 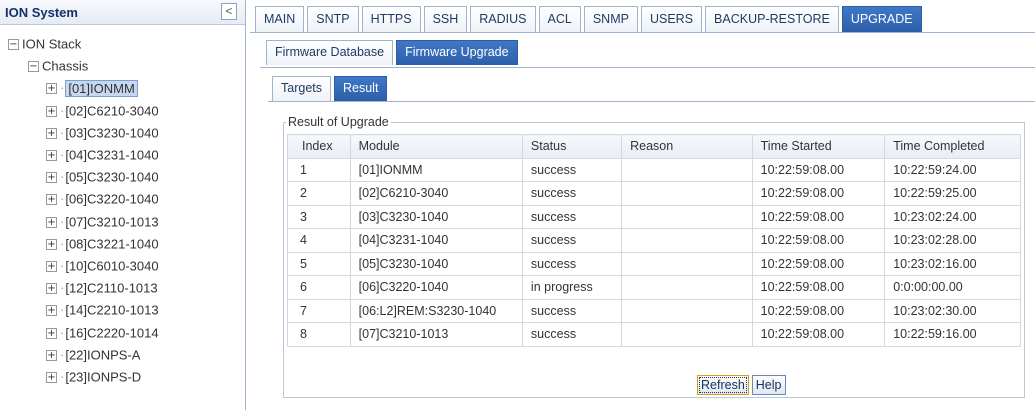 What do you see at coordinates (111, 177) in the screenshot?
I see `tree-node-label: [05]C3230-1040` at bounding box center [111, 177].